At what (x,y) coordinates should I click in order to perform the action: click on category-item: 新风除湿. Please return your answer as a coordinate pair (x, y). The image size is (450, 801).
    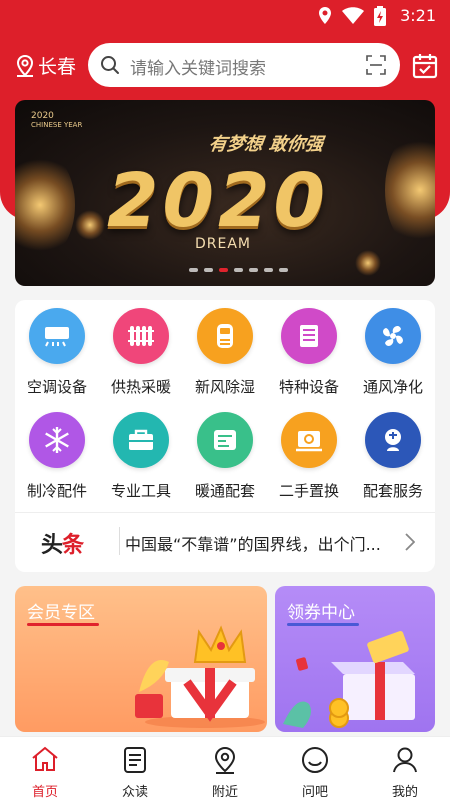
    Looking at the image, I should click on (225, 358).